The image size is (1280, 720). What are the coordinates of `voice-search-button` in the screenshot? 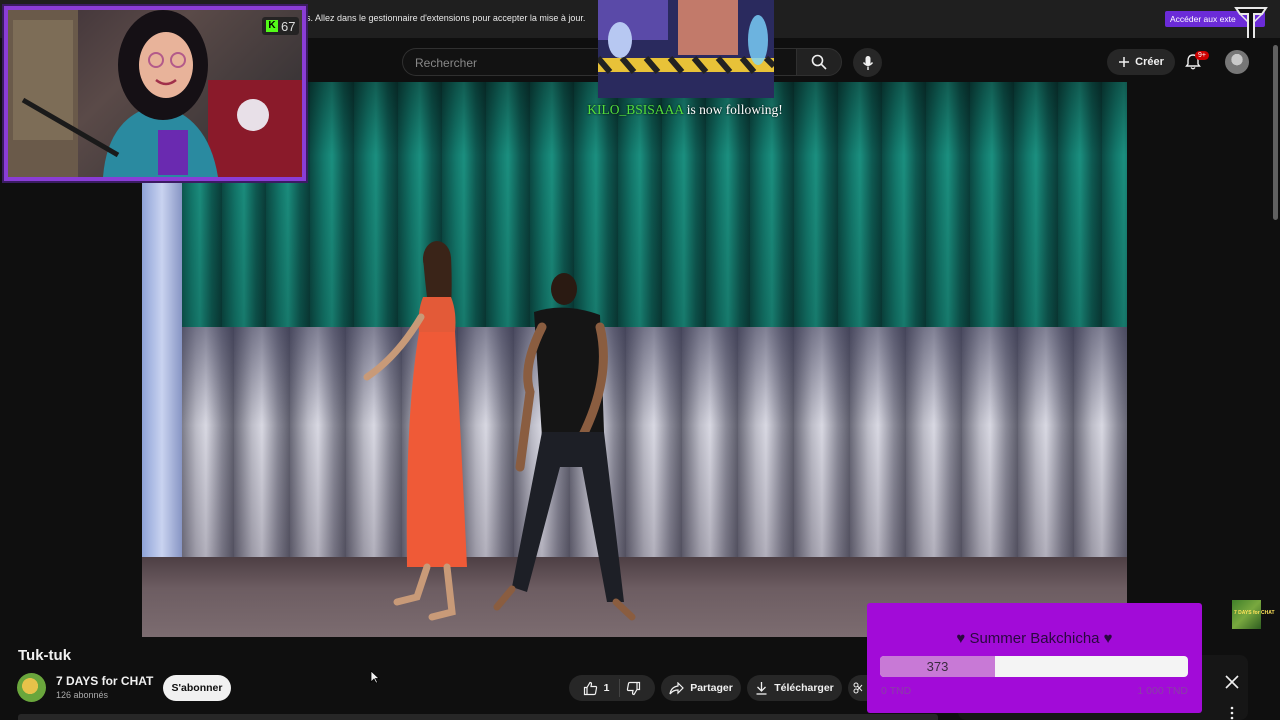 It's located at (867, 62).